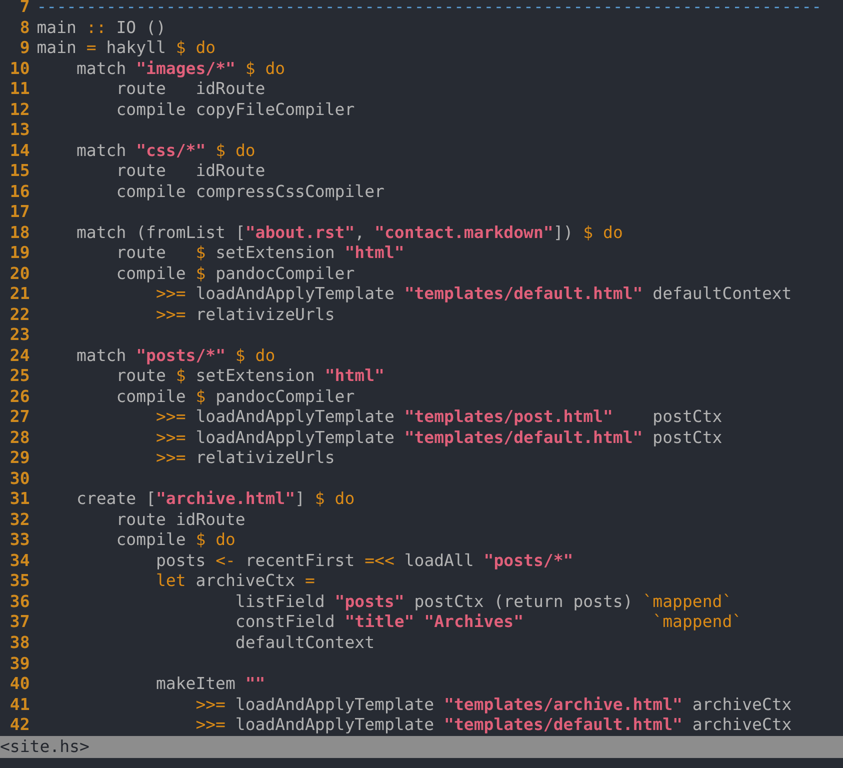  Describe the element at coordinates (19, 417) in the screenshot. I see `line-number: 27` at that location.